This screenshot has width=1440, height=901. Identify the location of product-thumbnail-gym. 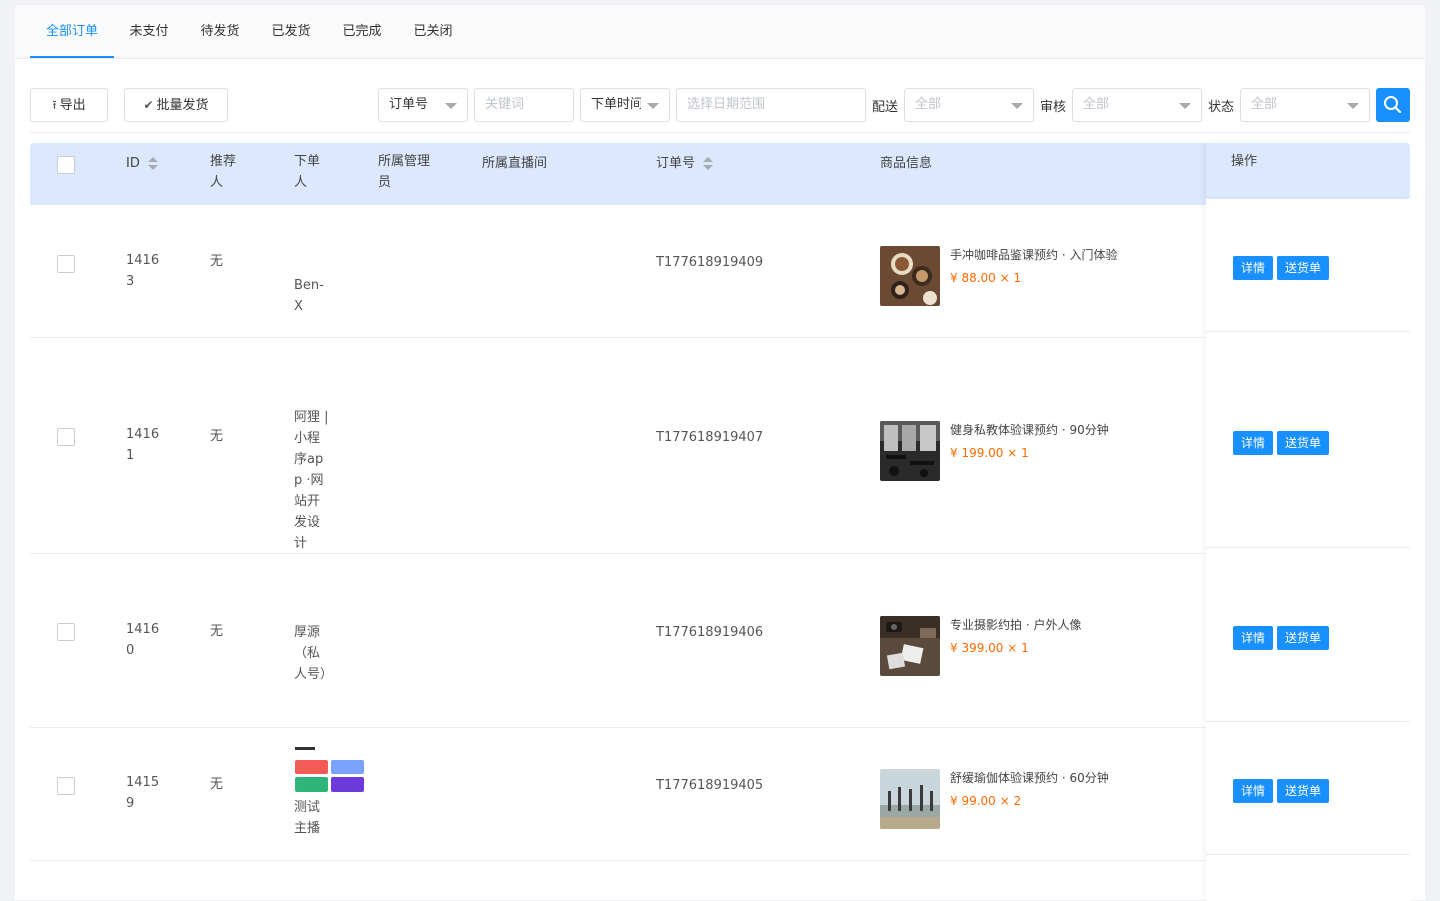
(910, 451).